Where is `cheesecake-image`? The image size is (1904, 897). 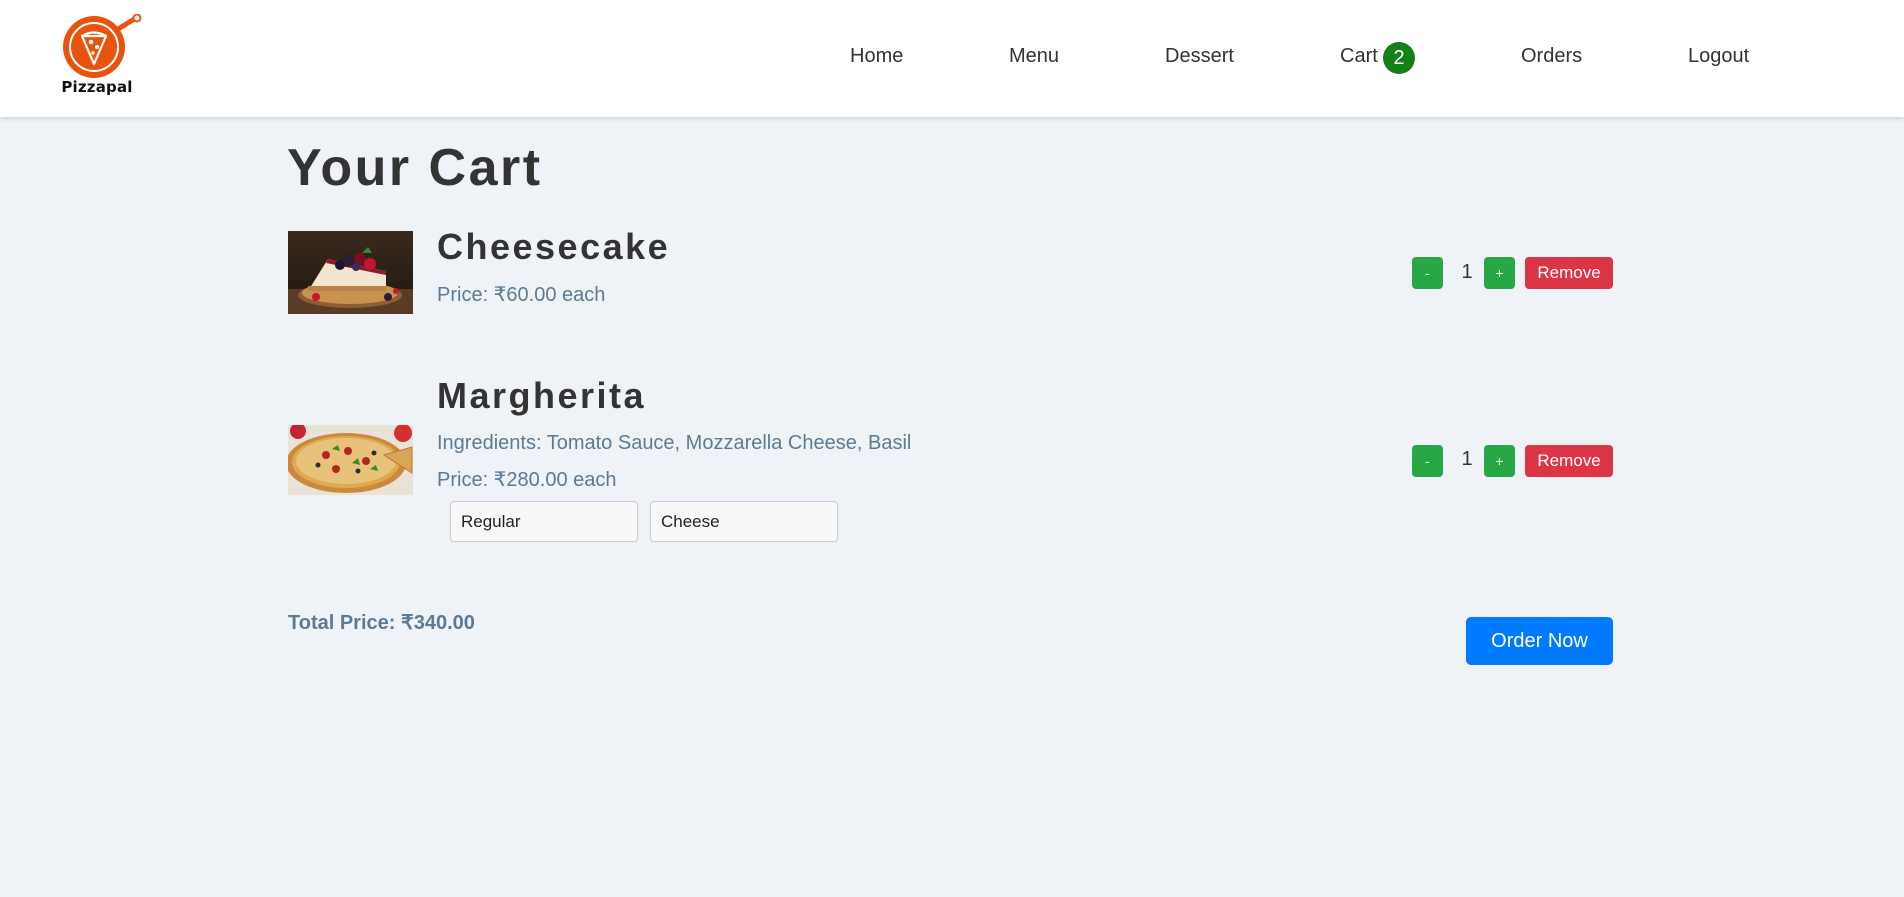 cheesecake-image is located at coordinates (350, 272).